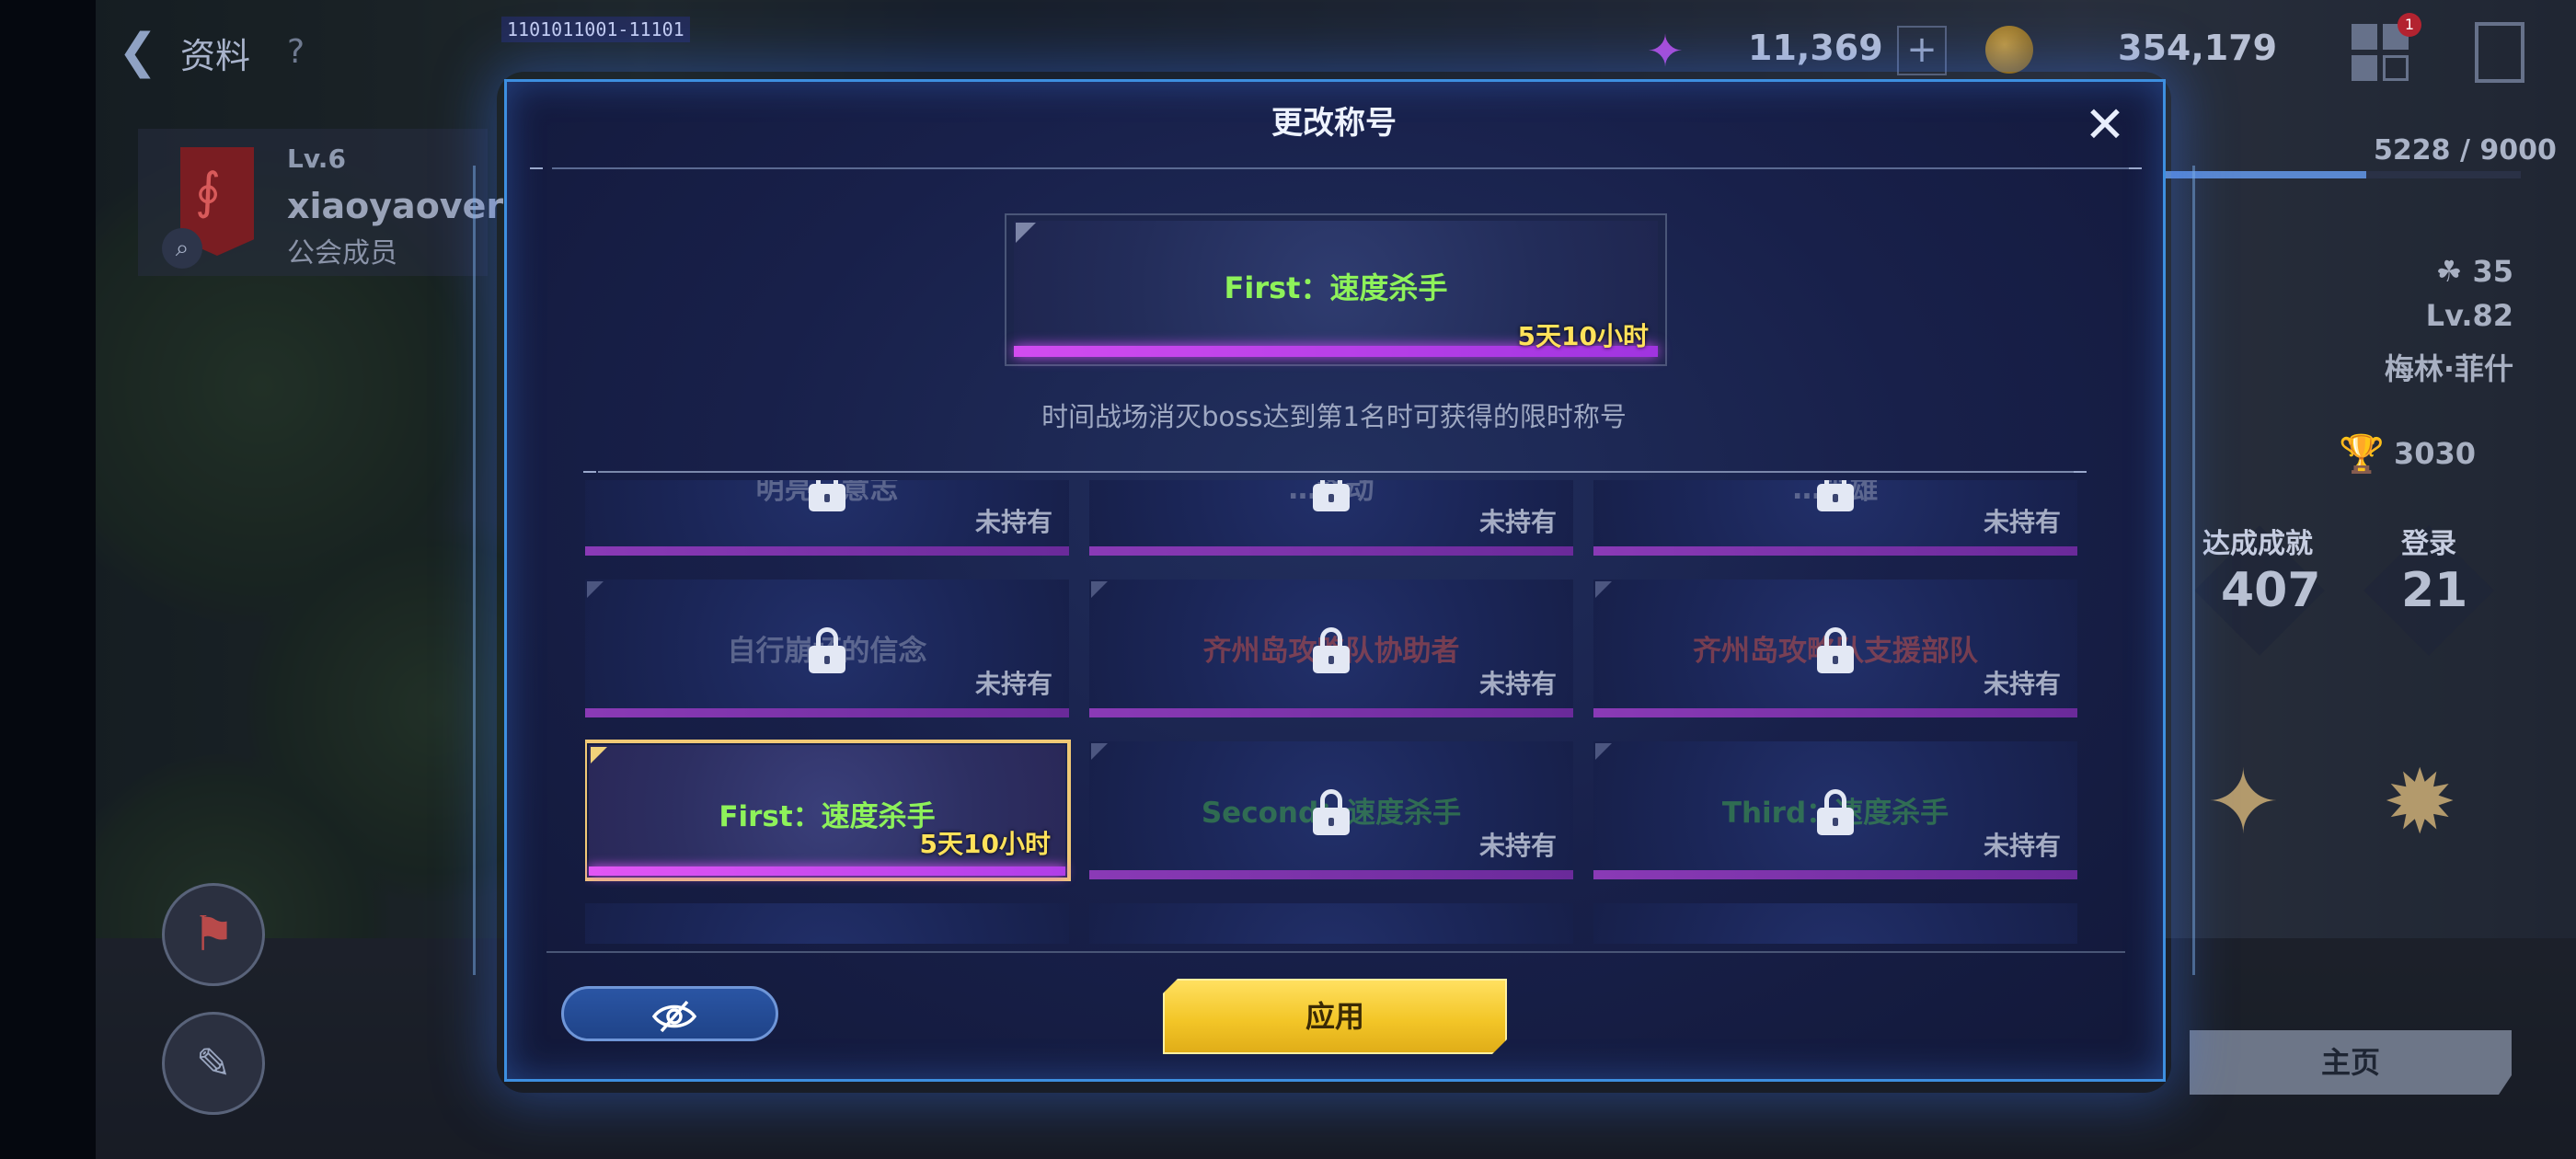  I want to click on trophy-value: 3030, so click(2435, 453).